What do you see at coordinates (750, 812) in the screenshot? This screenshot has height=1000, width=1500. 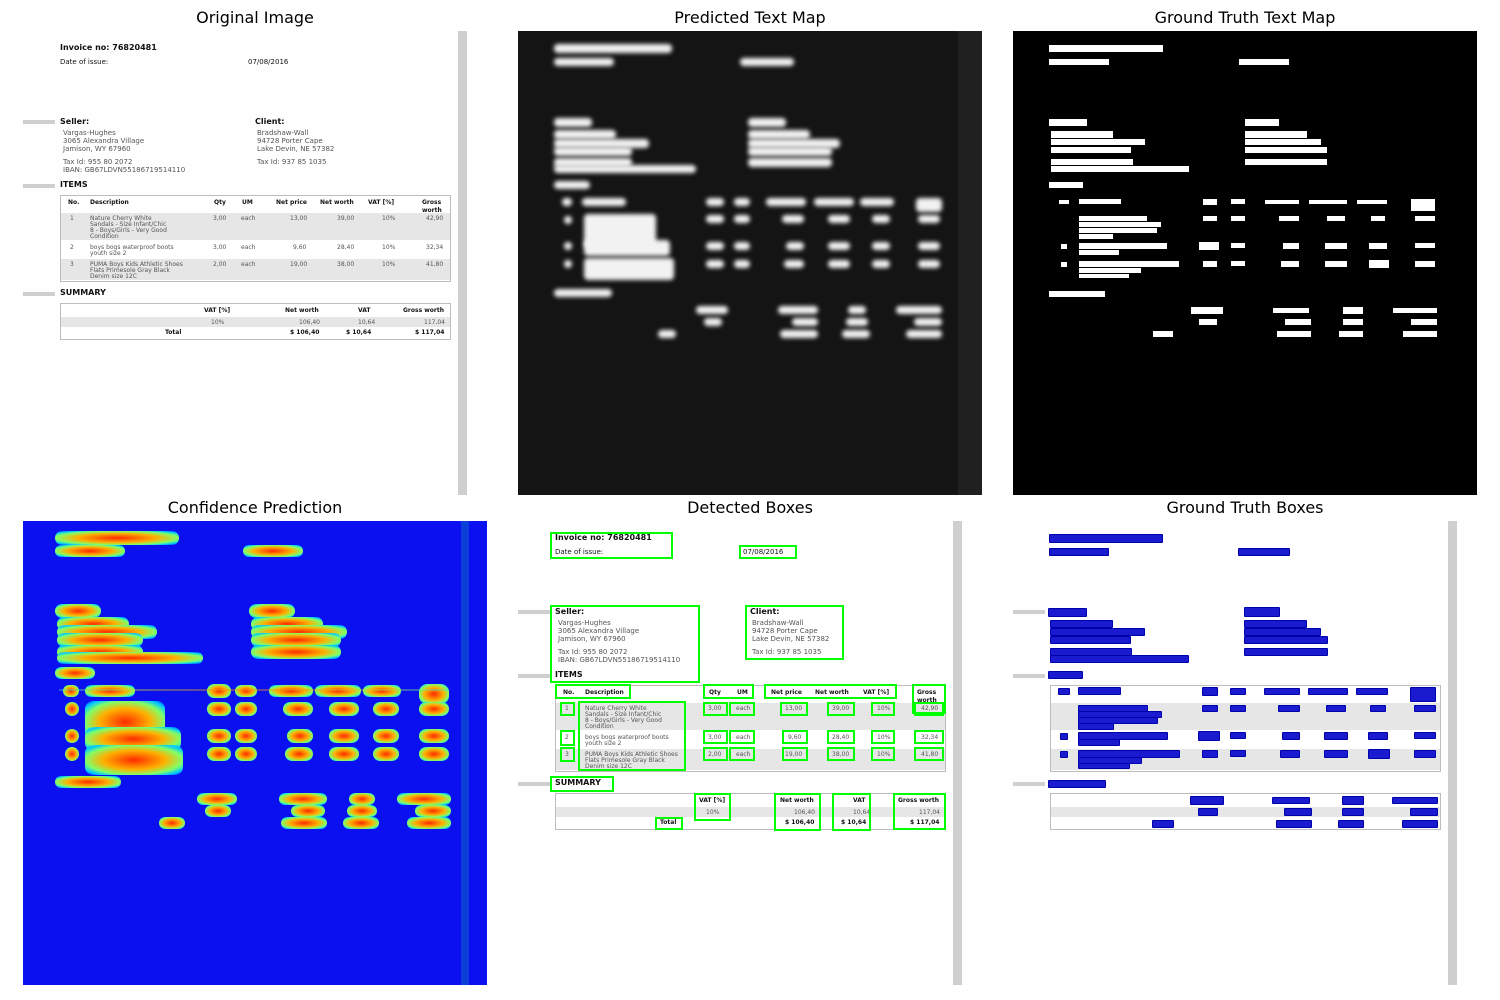 I see `summary-row` at bounding box center [750, 812].